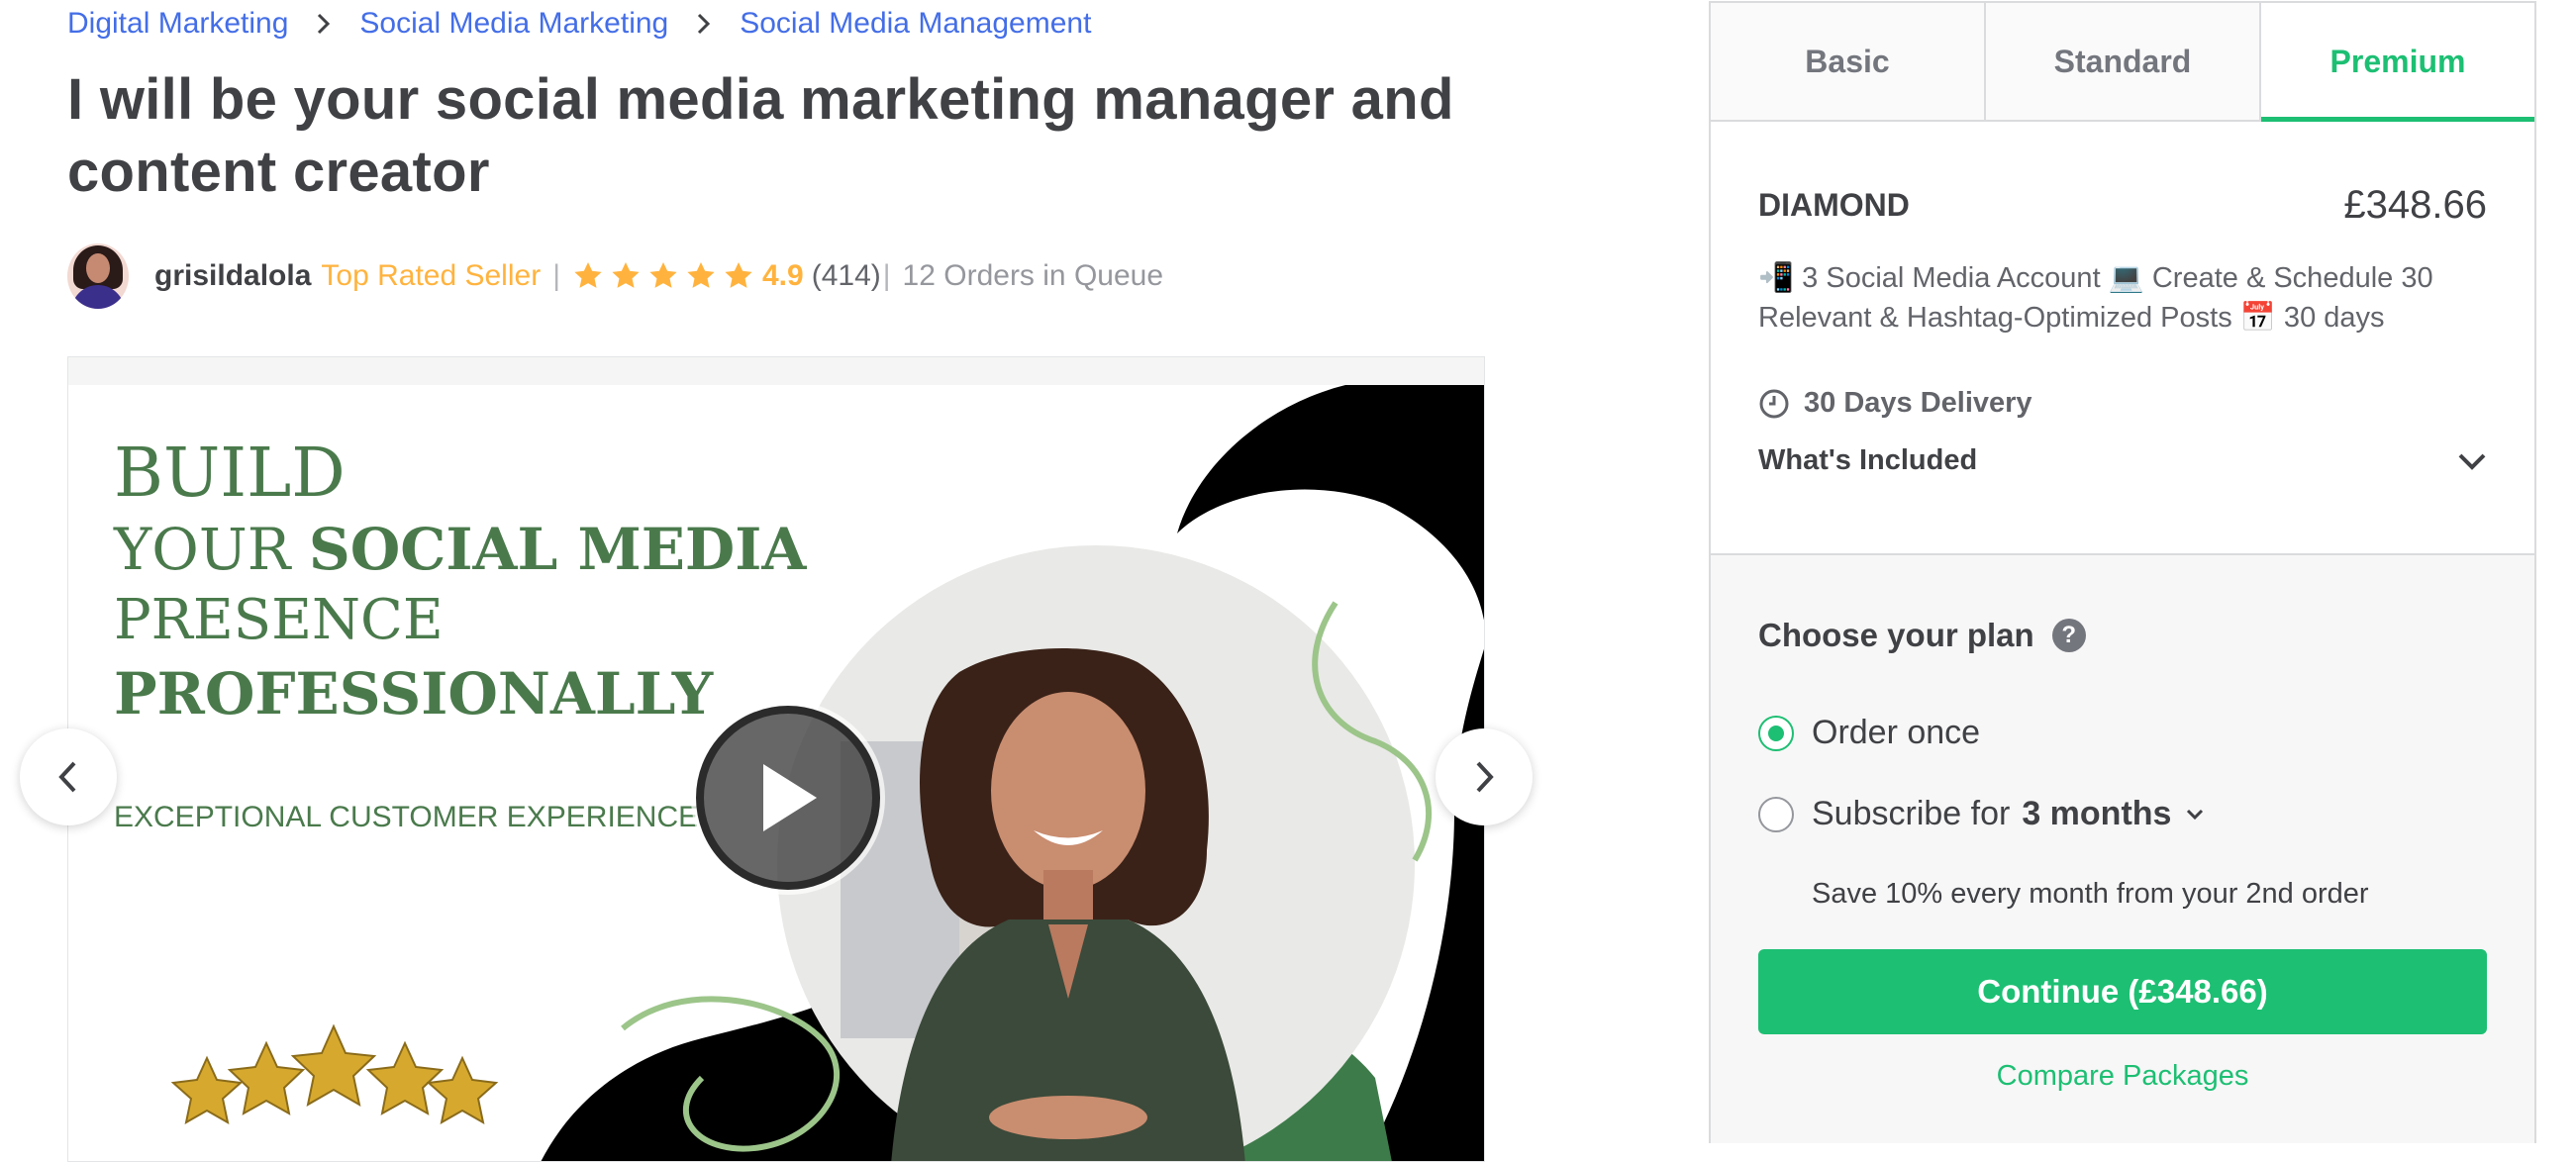 The height and width of the screenshot is (1162, 2576). What do you see at coordinates (783, 275) in the screenshot?
I see `rating-score: 4.9` at bounding box center [783, 275].